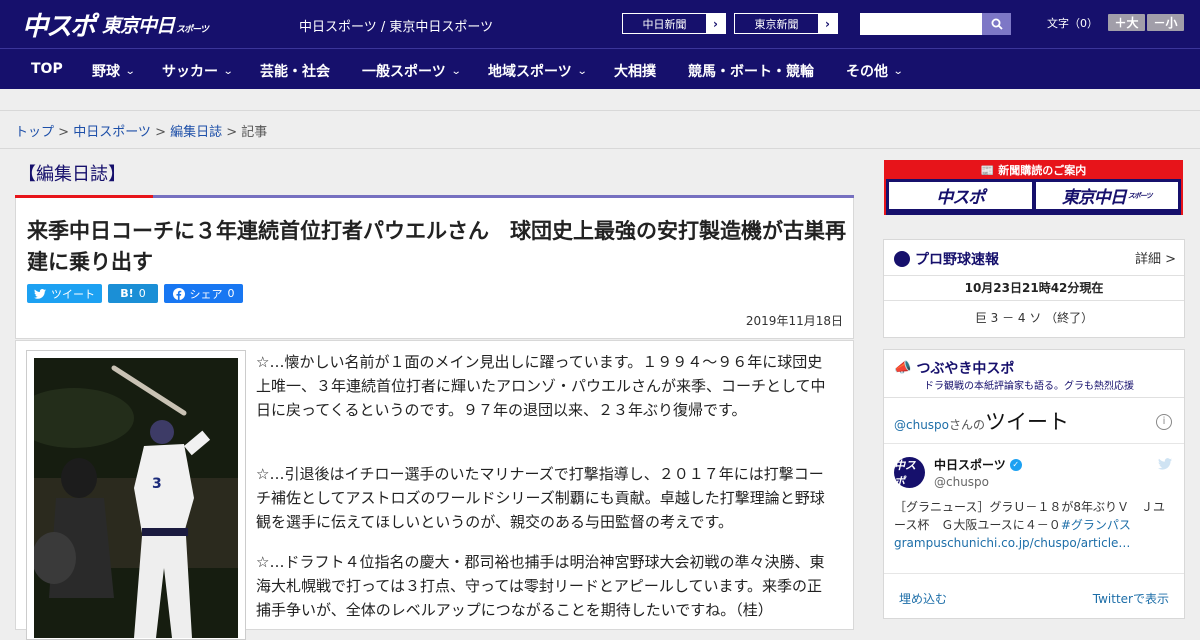 The height and width of the screenshot is (640, 1200). What do you see at coordinates (155, 26) in the screenshot?
I see `logo-tokyo-chunichi: 東京中日 スポーツ` at bounding box center [155, 26].